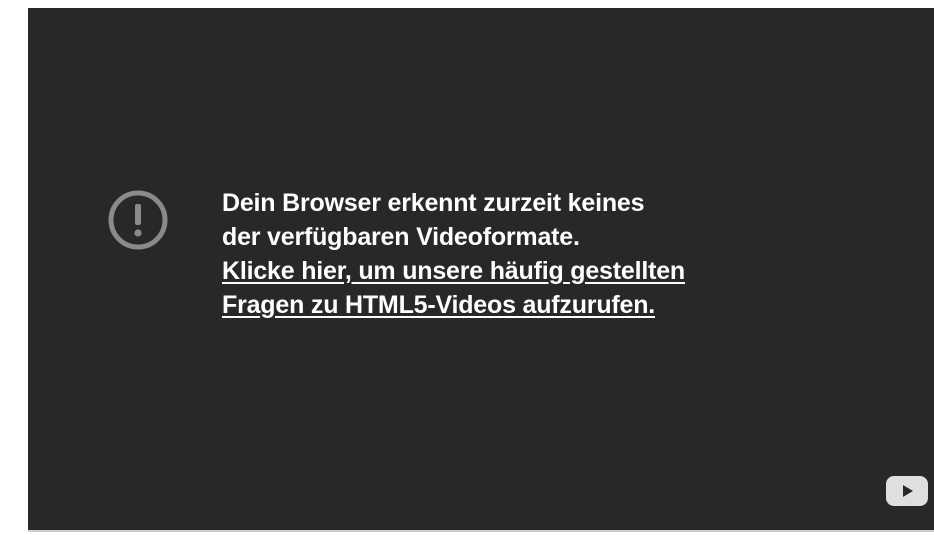  What do you see at coordinates (401, 237) in the screenshot?
I see `error-message-line-2: der verfügbaren Videoformate.` at bounding box center [401, 237].